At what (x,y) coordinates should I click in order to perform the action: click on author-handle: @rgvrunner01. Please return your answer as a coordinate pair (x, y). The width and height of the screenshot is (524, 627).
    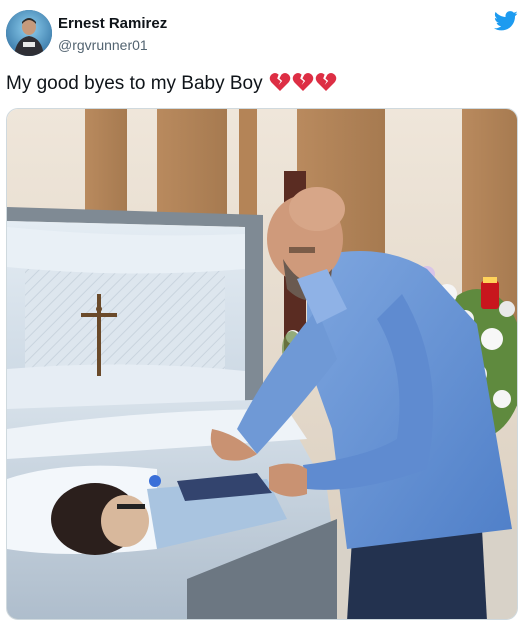
    Looking at the image, I should click on (112, 45).